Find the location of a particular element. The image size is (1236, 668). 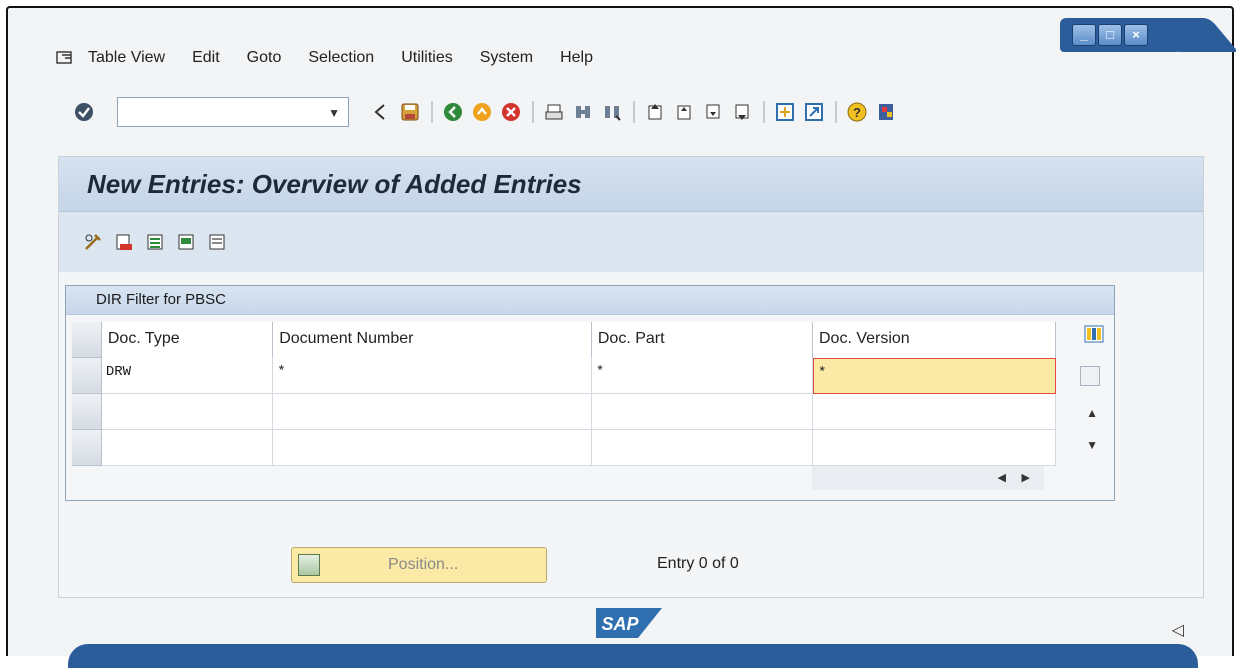

sap-logo: SAP is located at coordinates (629, 623).